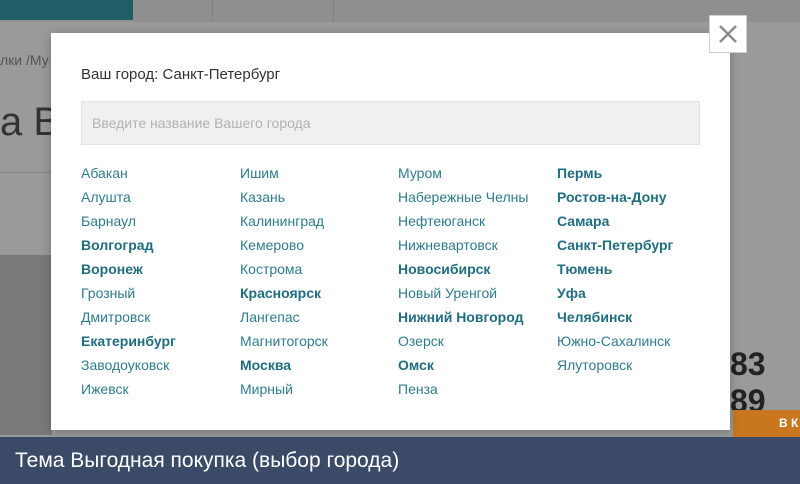 Image resolution: width=800 pixels, height=484 pixels. Describe the element at coordinates (160, 293) in the screenshot. I see `city-link: Грозный` at that location.